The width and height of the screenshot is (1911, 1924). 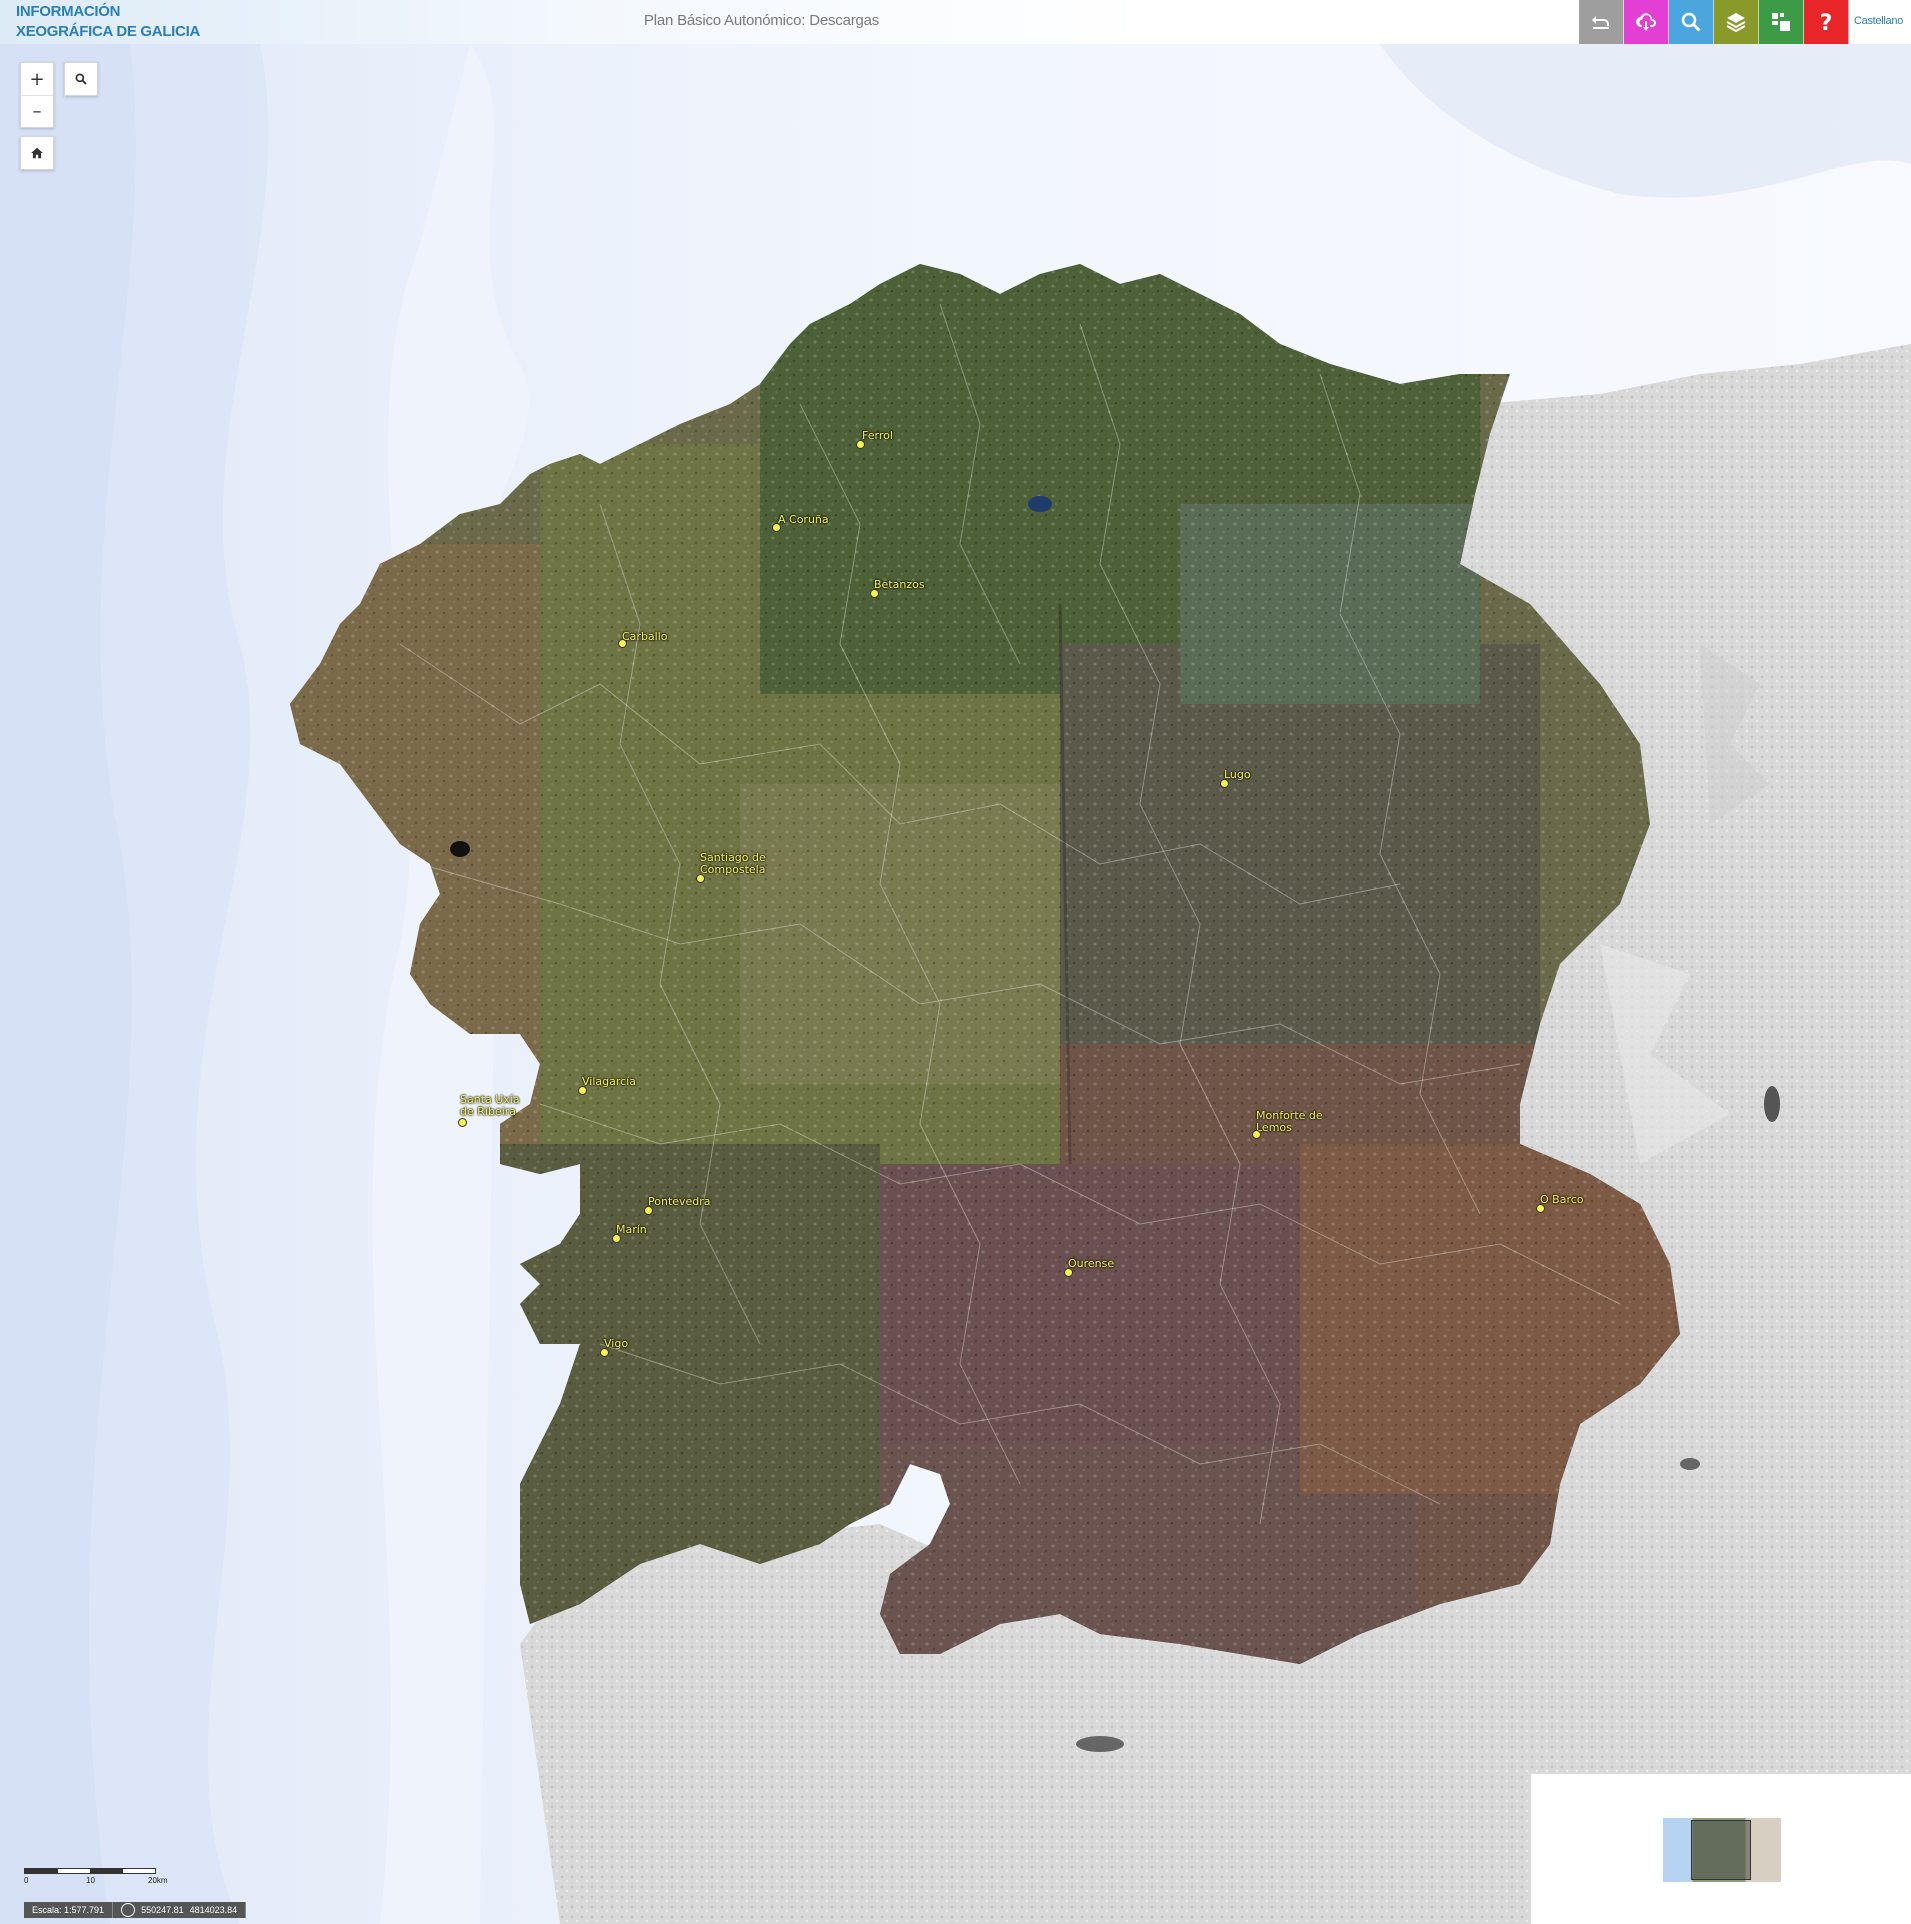 I want to click on city-label: Ourense, so click(x=1089, y=1267).